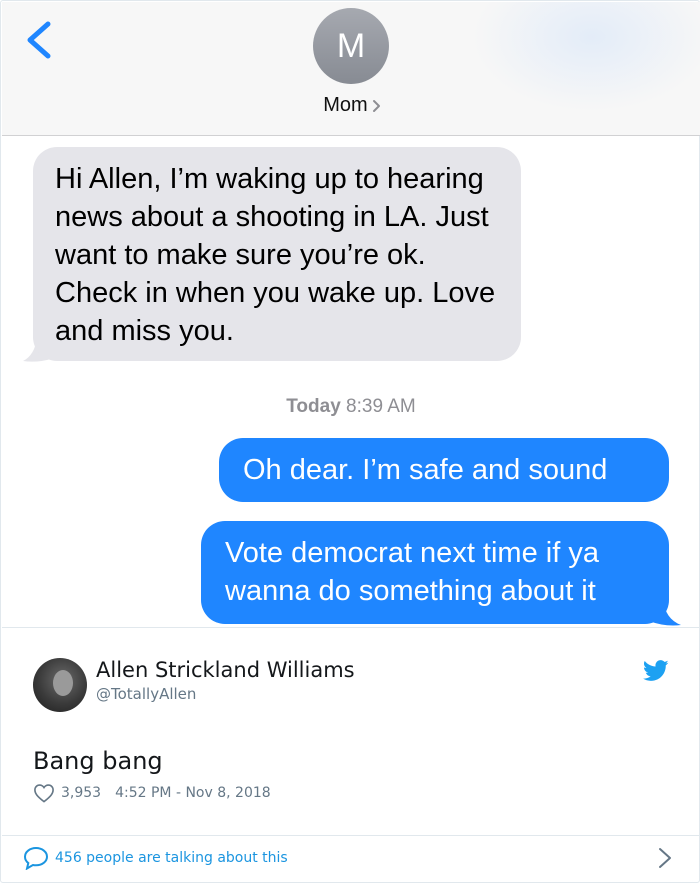 Image resolution: width=700 pixels, height=883 pixels. I want to click on tweet-timestamp: 4:52 PM - Nov 8, 2018, so click(193, 793).